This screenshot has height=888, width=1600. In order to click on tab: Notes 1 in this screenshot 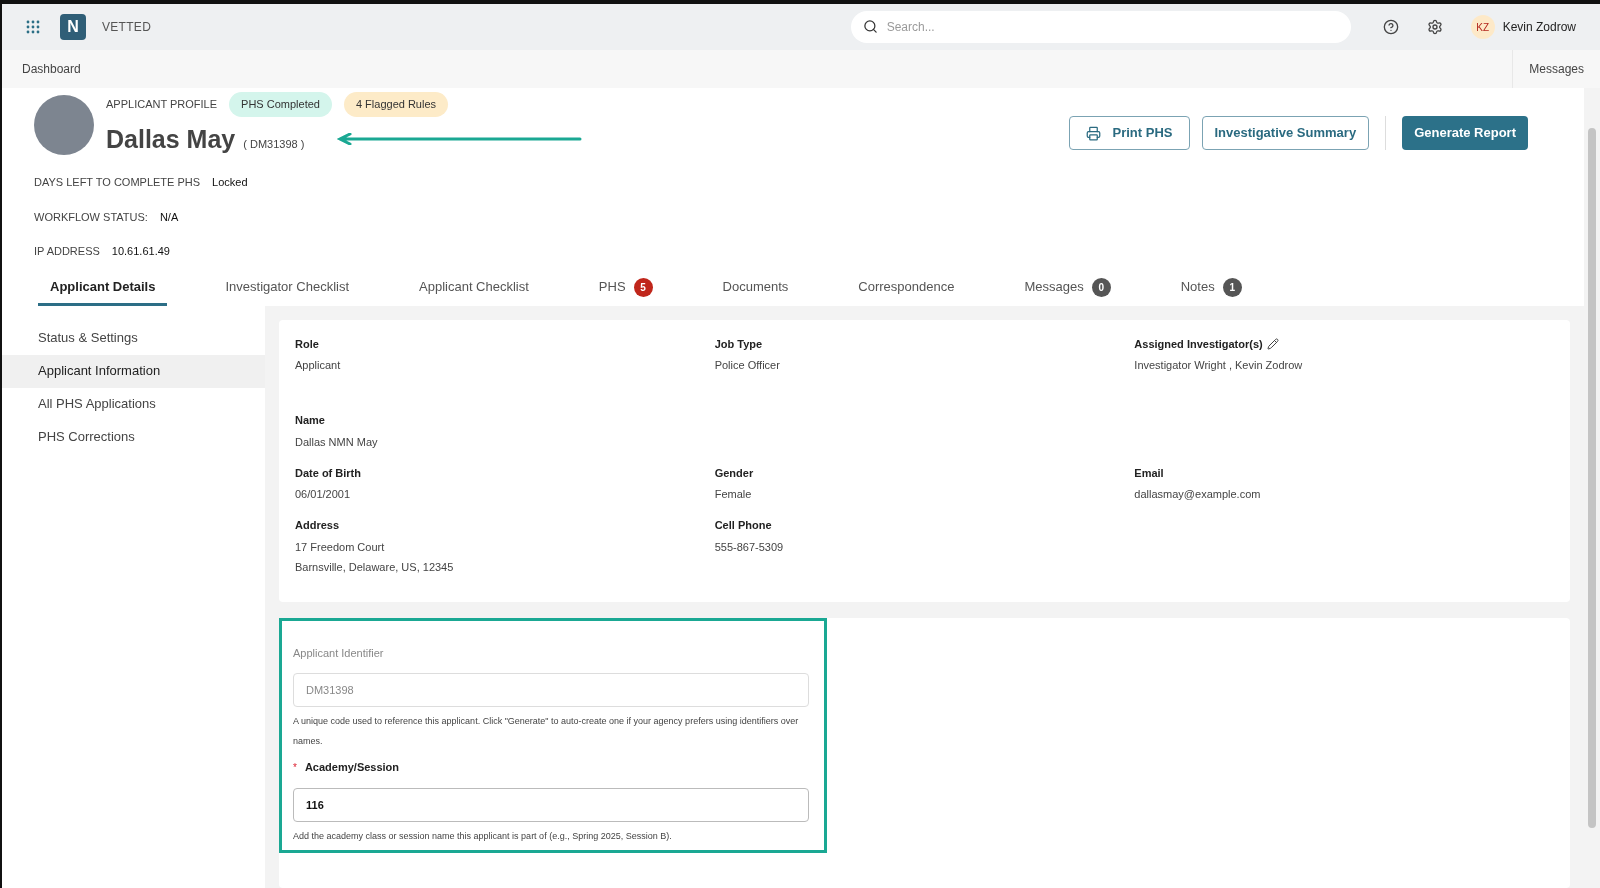, I will do `click(1211, 288)`.